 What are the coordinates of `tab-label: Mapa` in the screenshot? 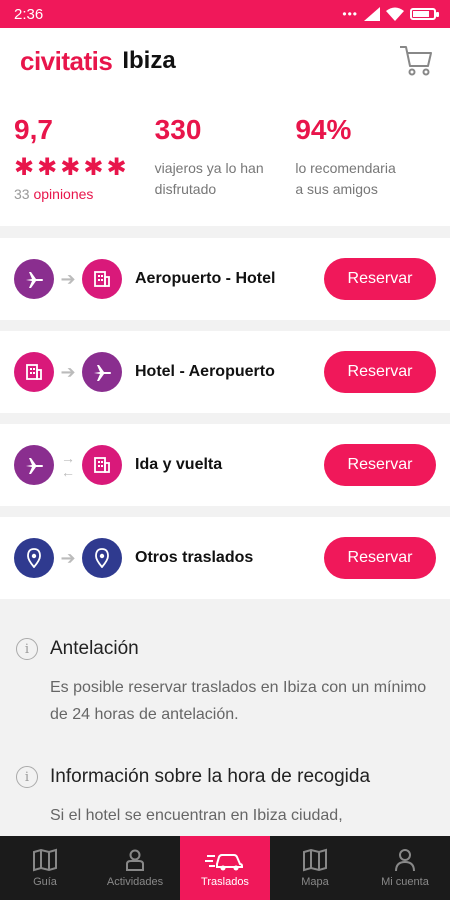 It's located at (315, 882).